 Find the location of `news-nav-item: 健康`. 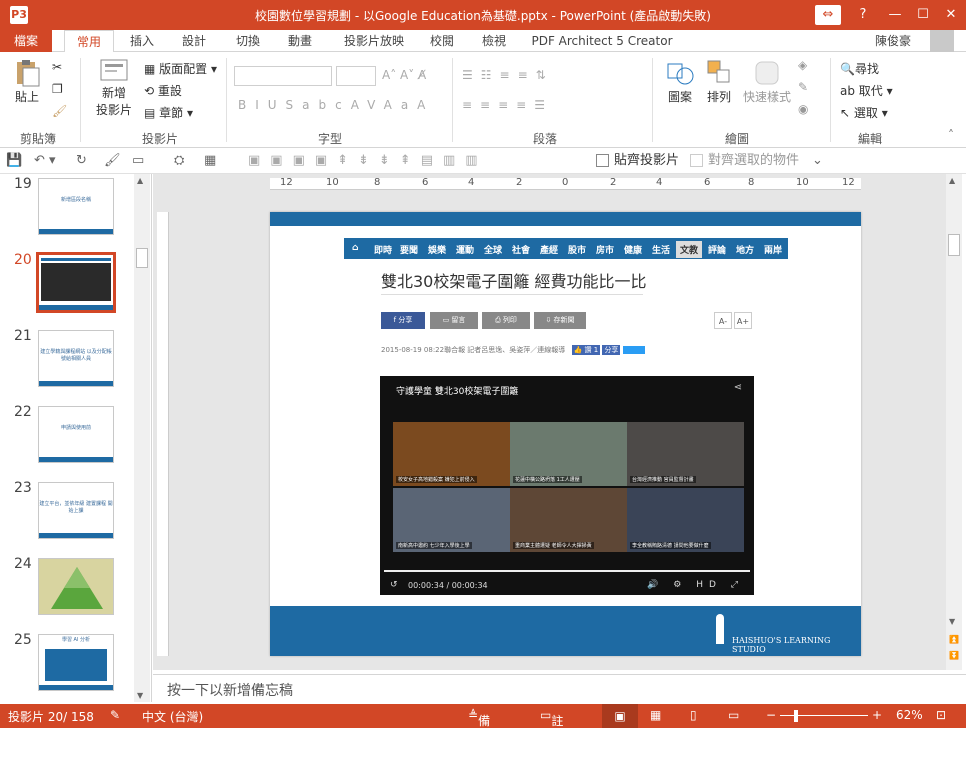

news-nav-item: 健康 is located at coordinates (633, 251).